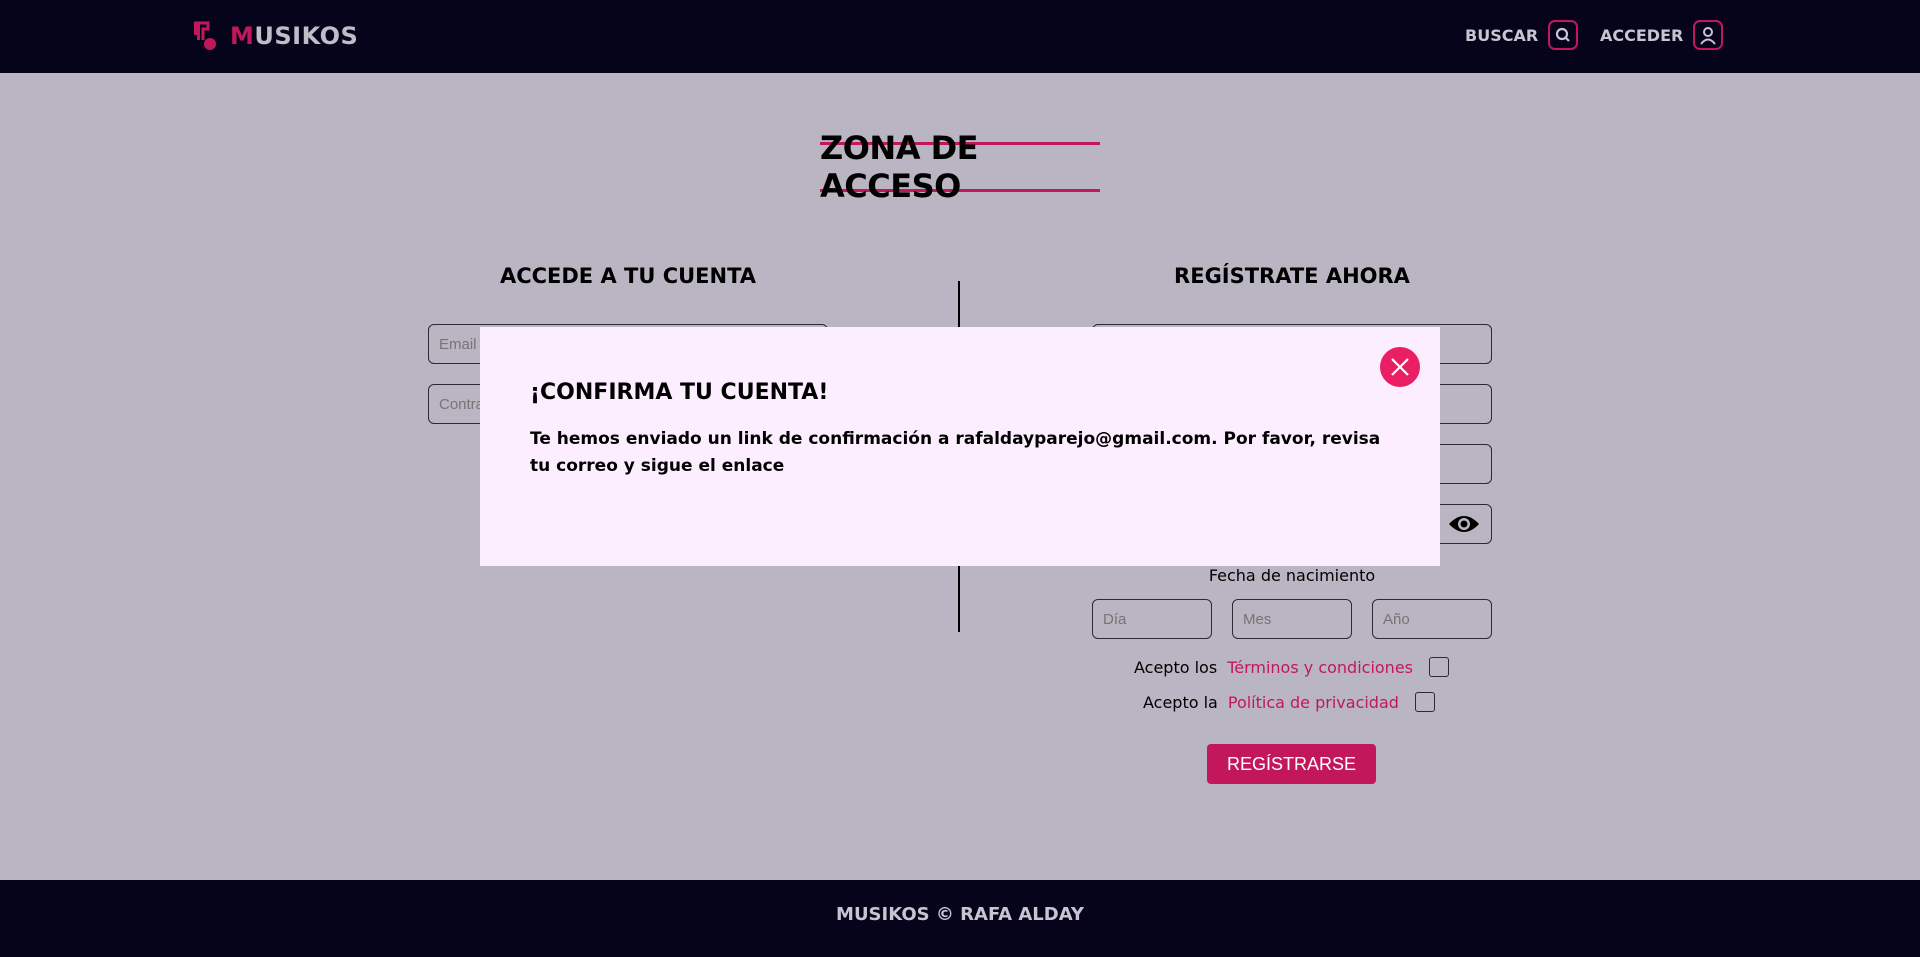 The width and height of the screenshot is (1920, 957). I want to click on dob-label: Fecha de nacimiento, so click(1292, 575).